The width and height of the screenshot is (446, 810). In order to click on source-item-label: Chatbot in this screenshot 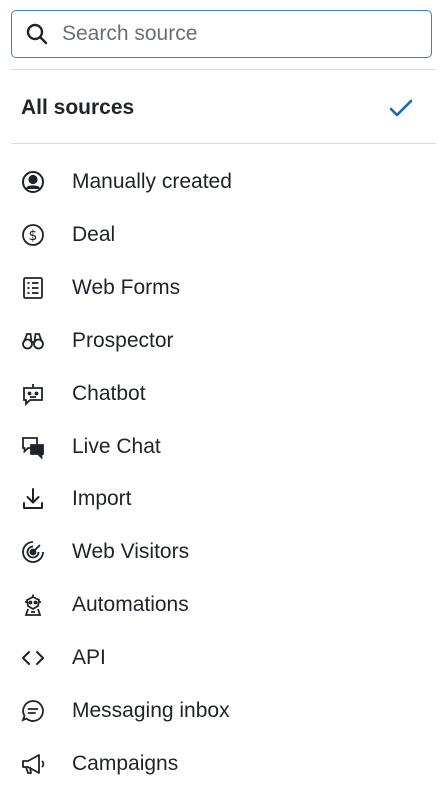, I will do `click(109, 393)`.